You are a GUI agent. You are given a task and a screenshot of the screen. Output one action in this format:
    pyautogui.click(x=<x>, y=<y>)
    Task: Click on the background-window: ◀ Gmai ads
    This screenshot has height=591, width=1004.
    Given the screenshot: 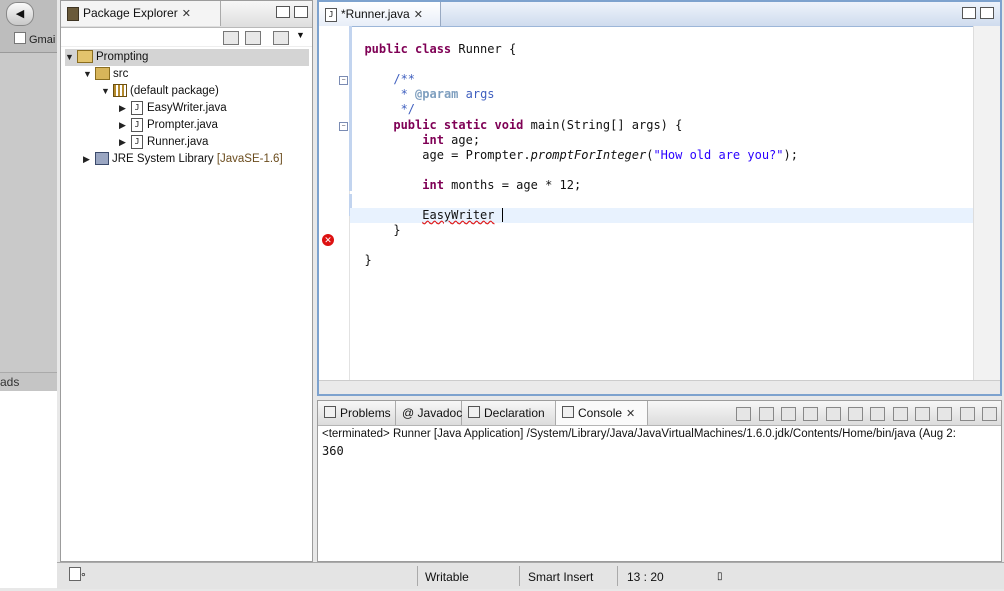 What is the action you would take?
    pyautogui.click(x=28, y=294)
    